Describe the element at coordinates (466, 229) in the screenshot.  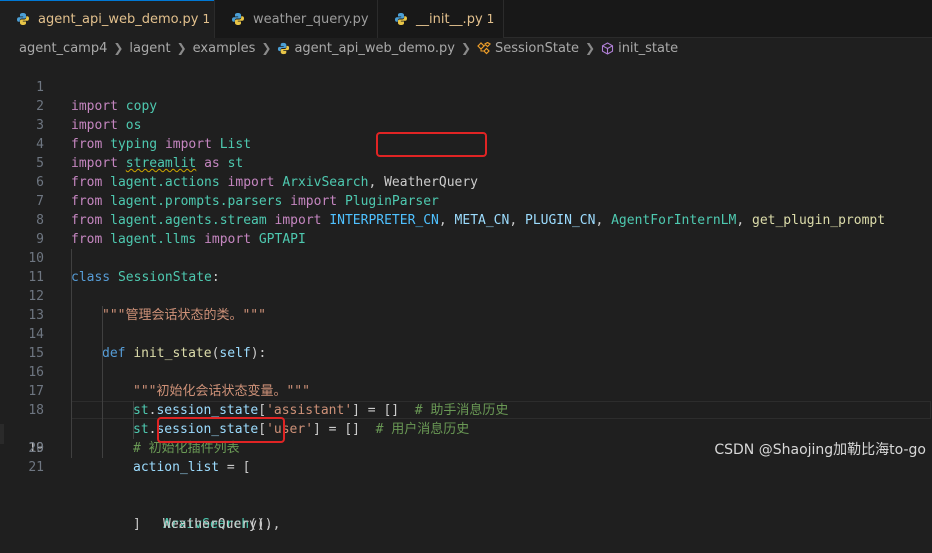
I see `code-line: 9` at that location.